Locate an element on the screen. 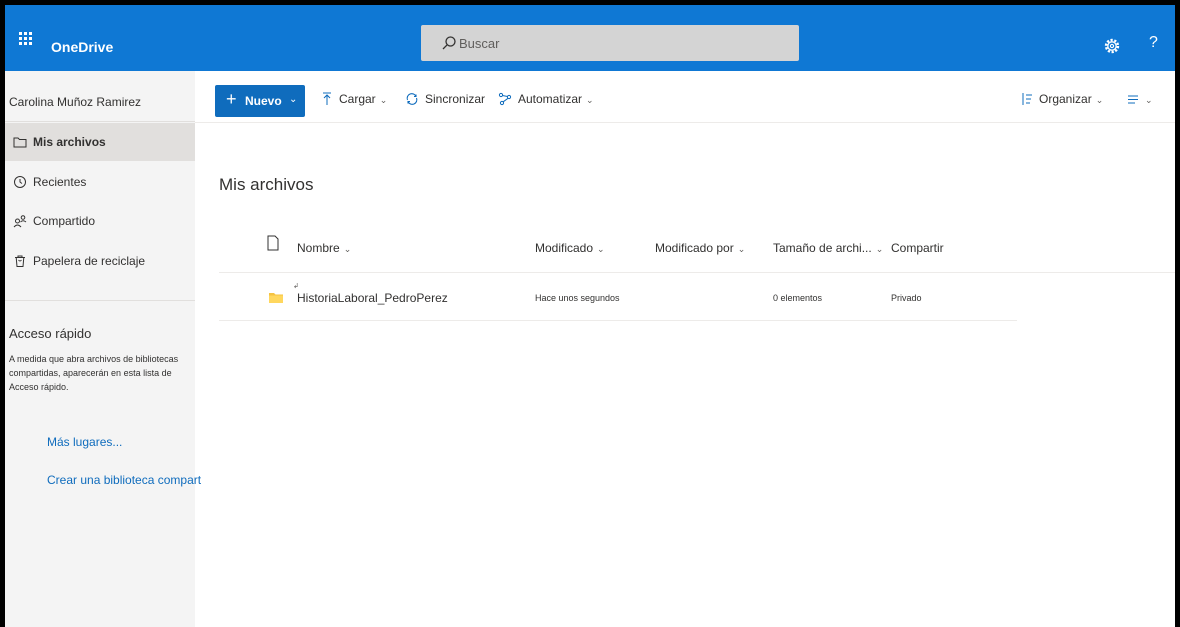 This screenshot has height=627, width=1180. upload-label: Cargar is located at coordinates (357, 99).